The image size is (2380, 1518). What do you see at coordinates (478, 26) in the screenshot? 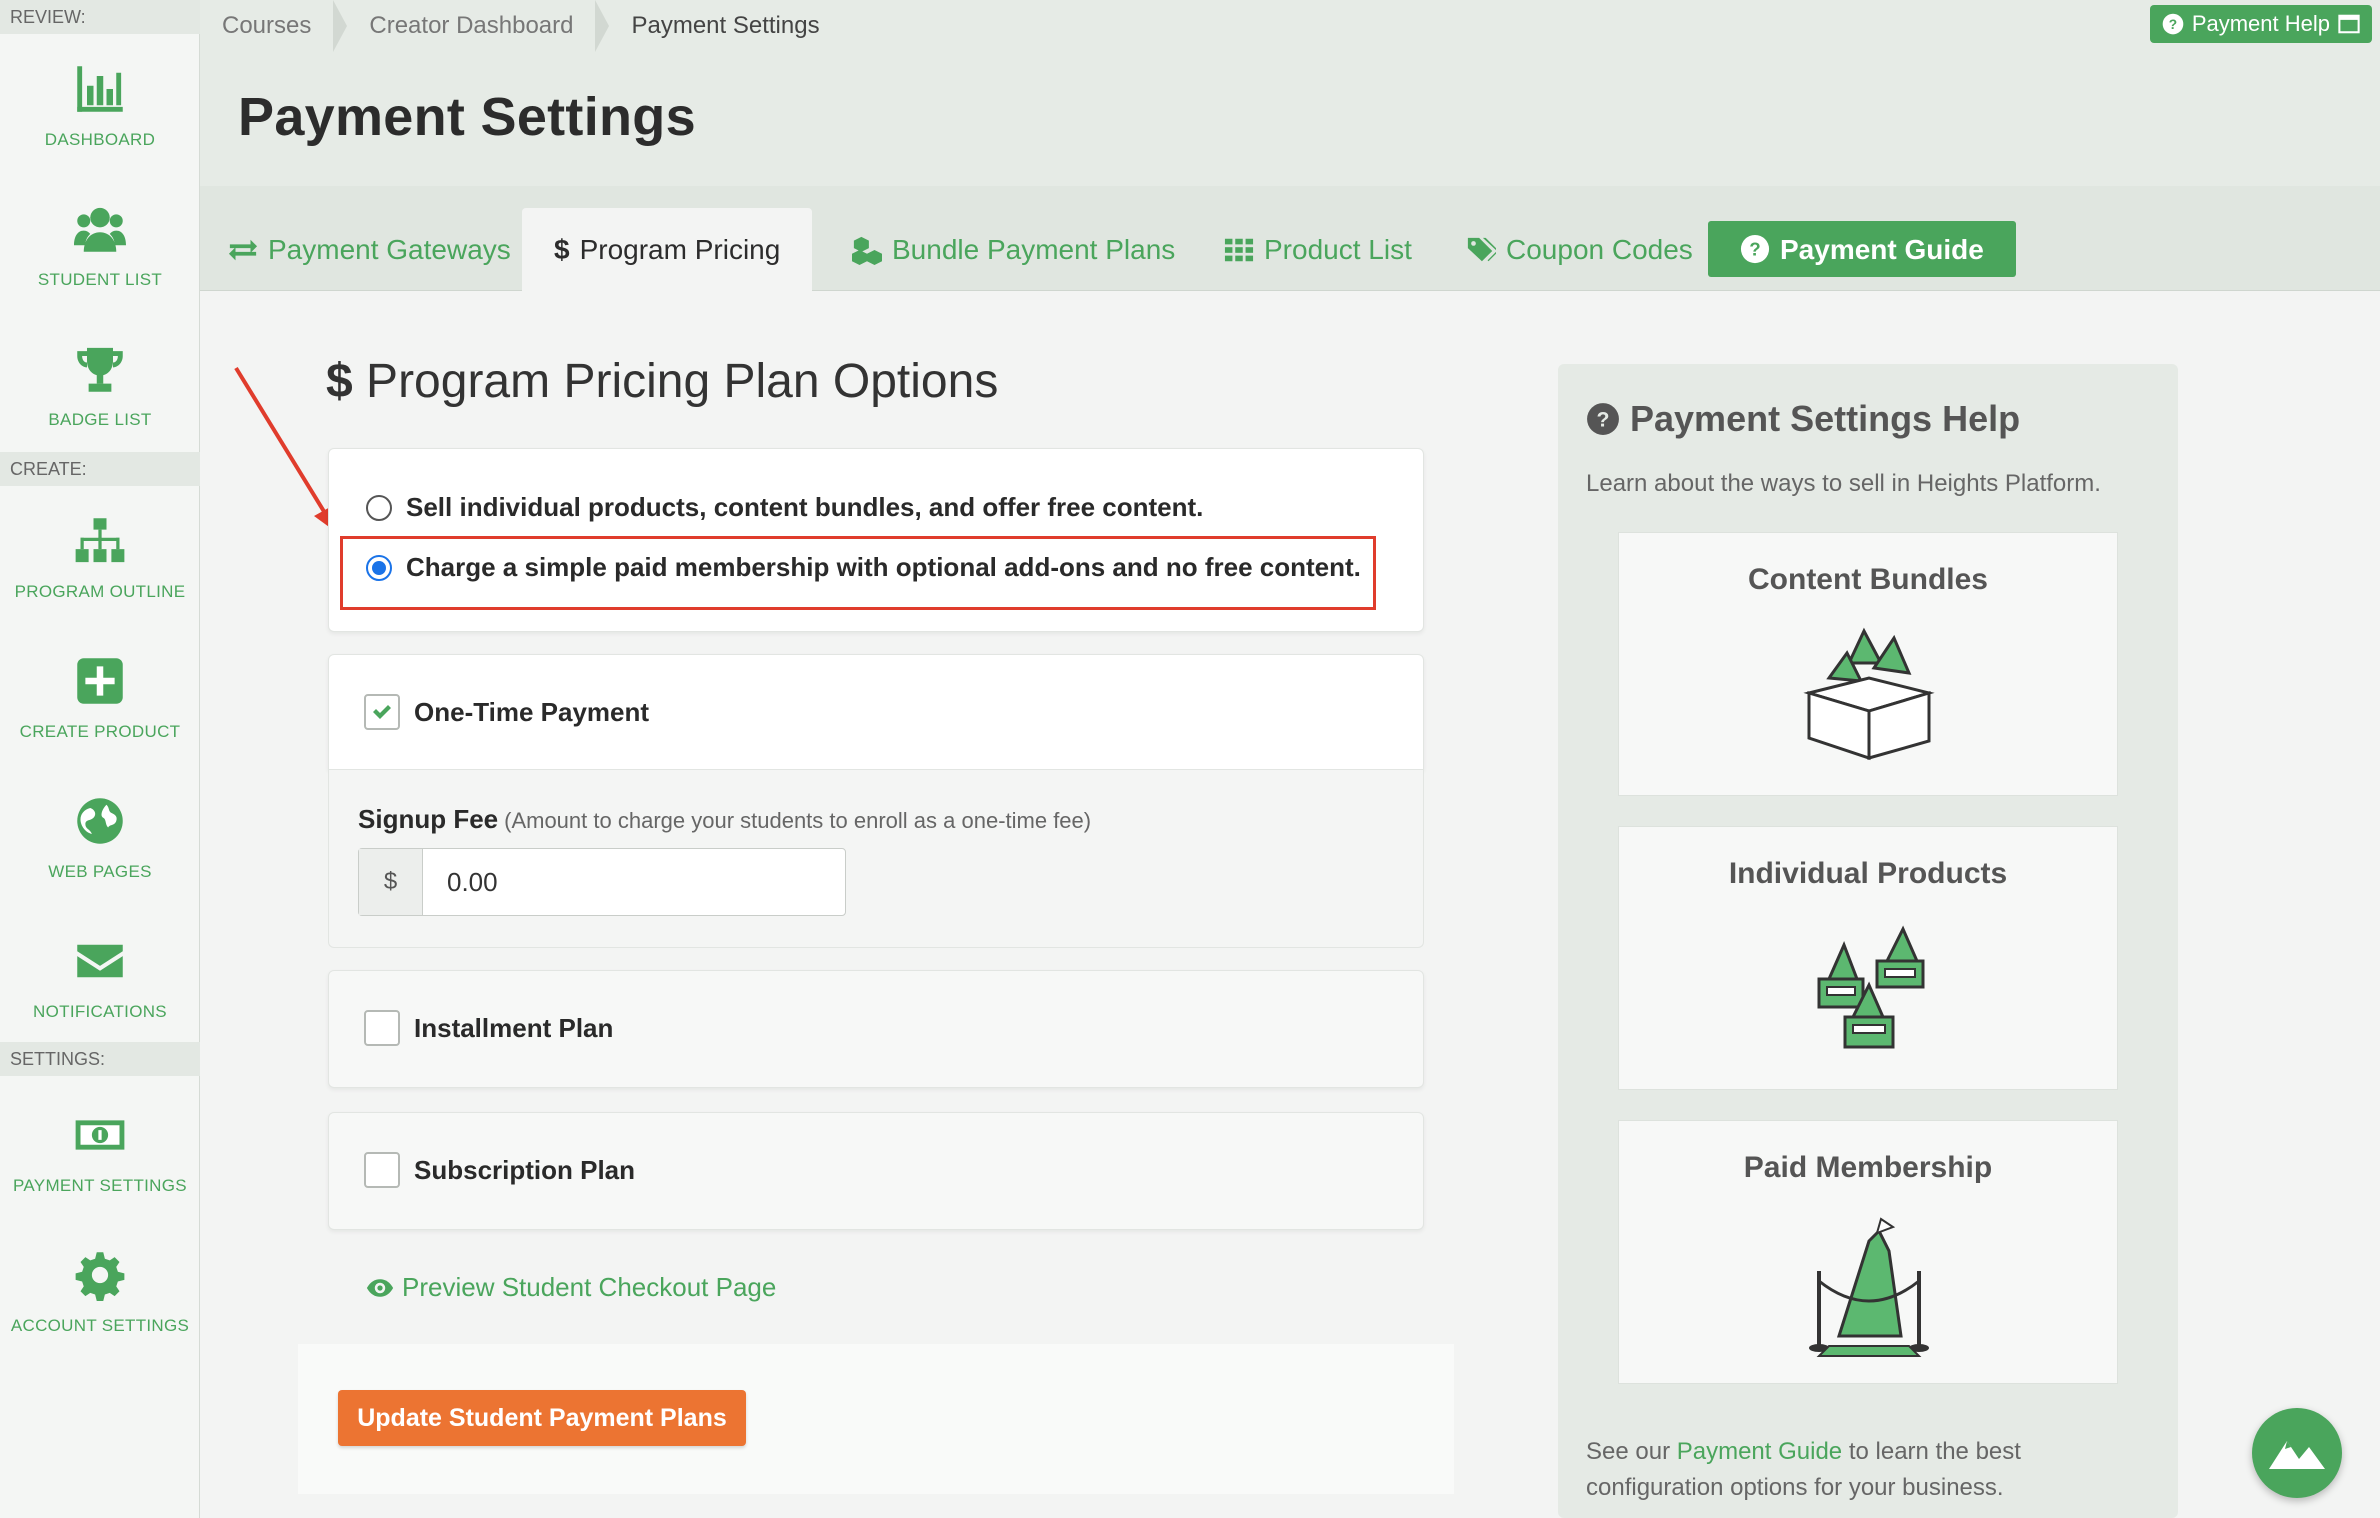
I see `breadcrumb-creator-dashboard: Creator Dashboard` at bounding box center [478, 26].